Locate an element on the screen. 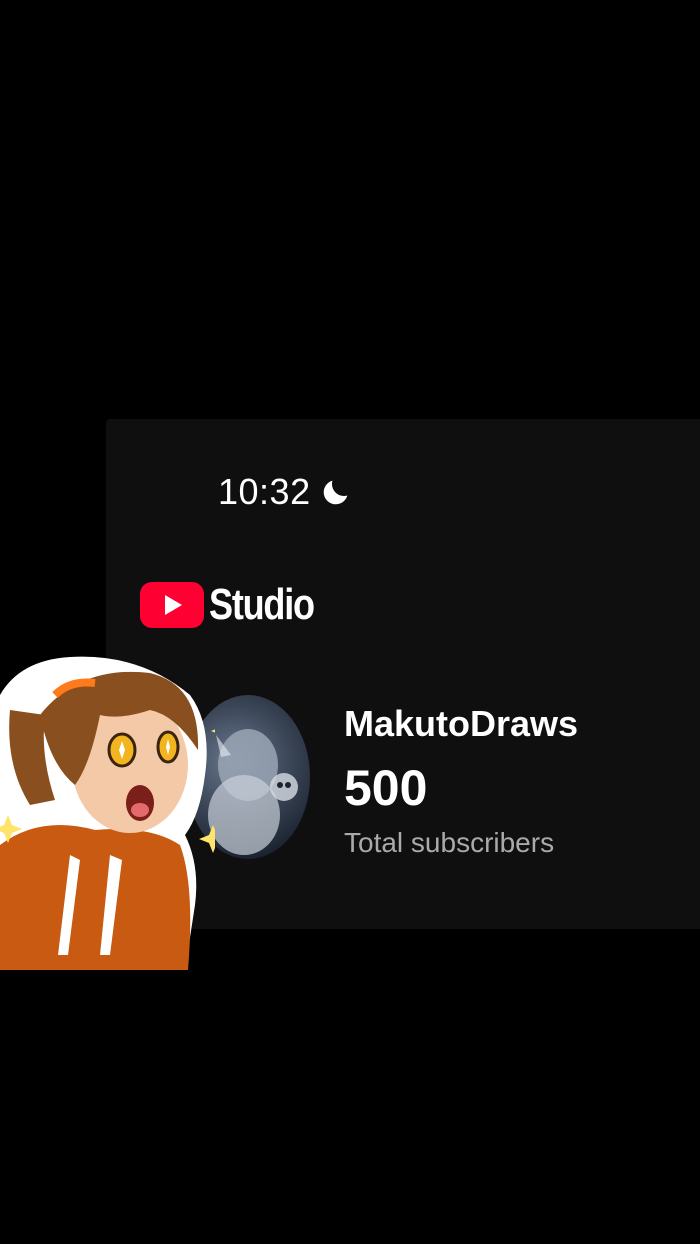 The width and height of the screenshot is (700, 1244). subscriber-label: Total subscribers is located at coordinates (449, 842).